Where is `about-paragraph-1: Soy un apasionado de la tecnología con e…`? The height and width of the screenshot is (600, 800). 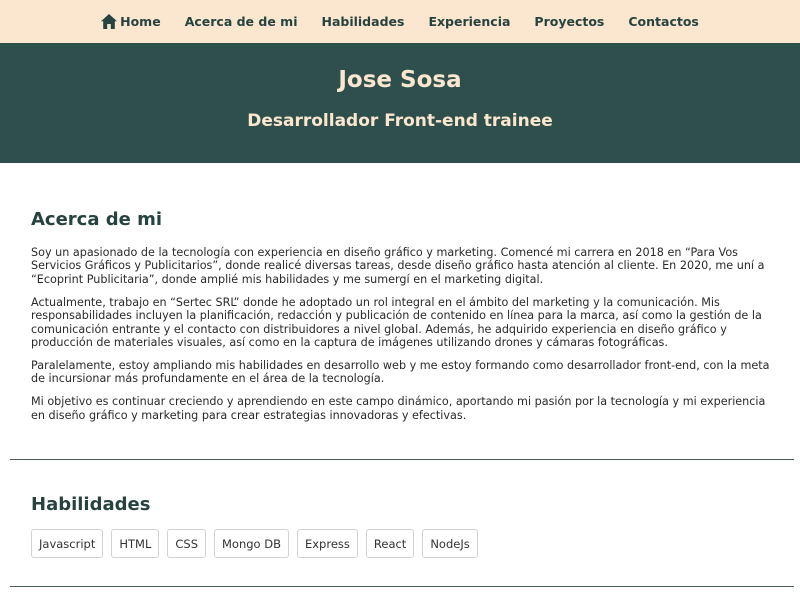 about-paragraph-1: Soy un apasionado de la tecnología con e… is located at coordinates (398, 266).